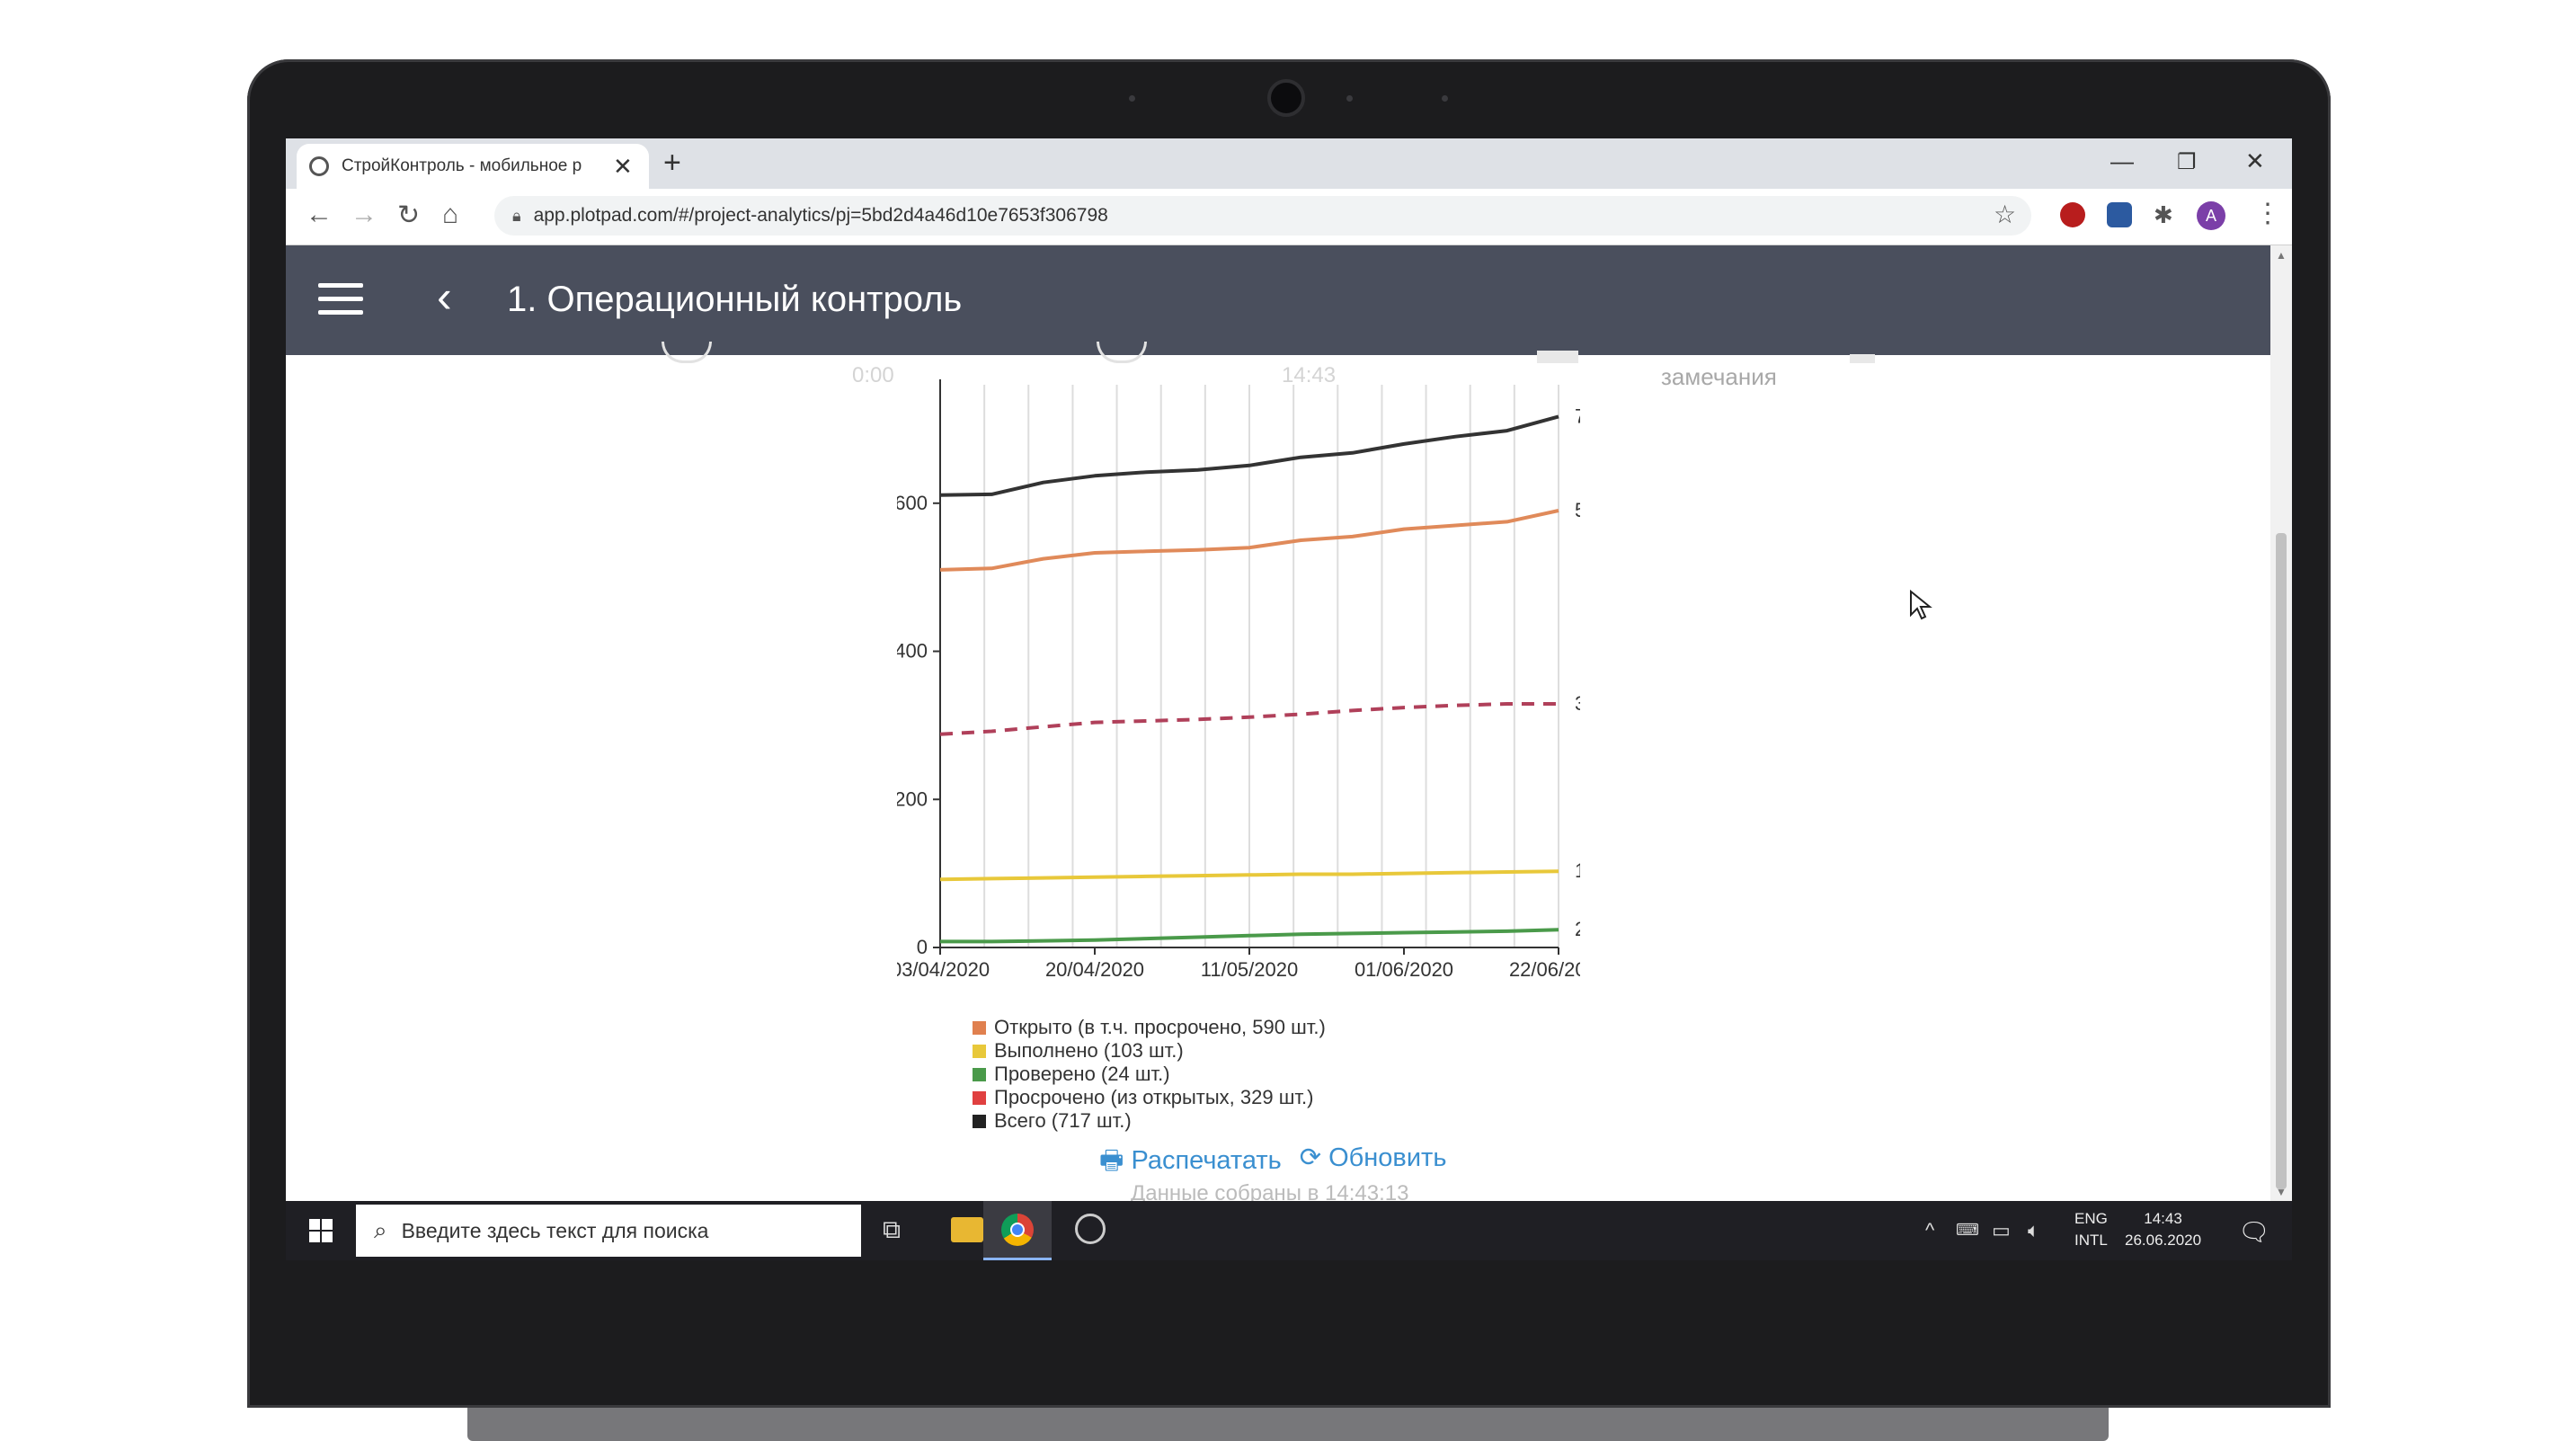 The height and width of the screenshot is (1441, 2576). Describe the element at coordinates (2091, 1218) in the screenshot. I see `lang-code: ENG` at that location.